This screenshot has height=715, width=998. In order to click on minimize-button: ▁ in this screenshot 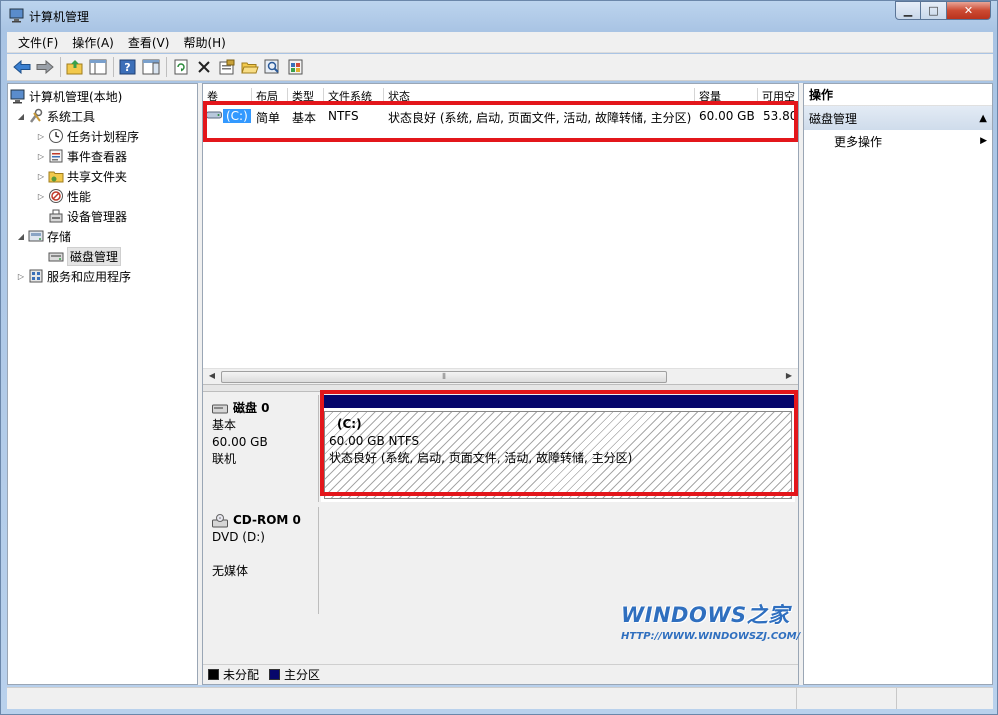, I will do `click(908, 10)`.